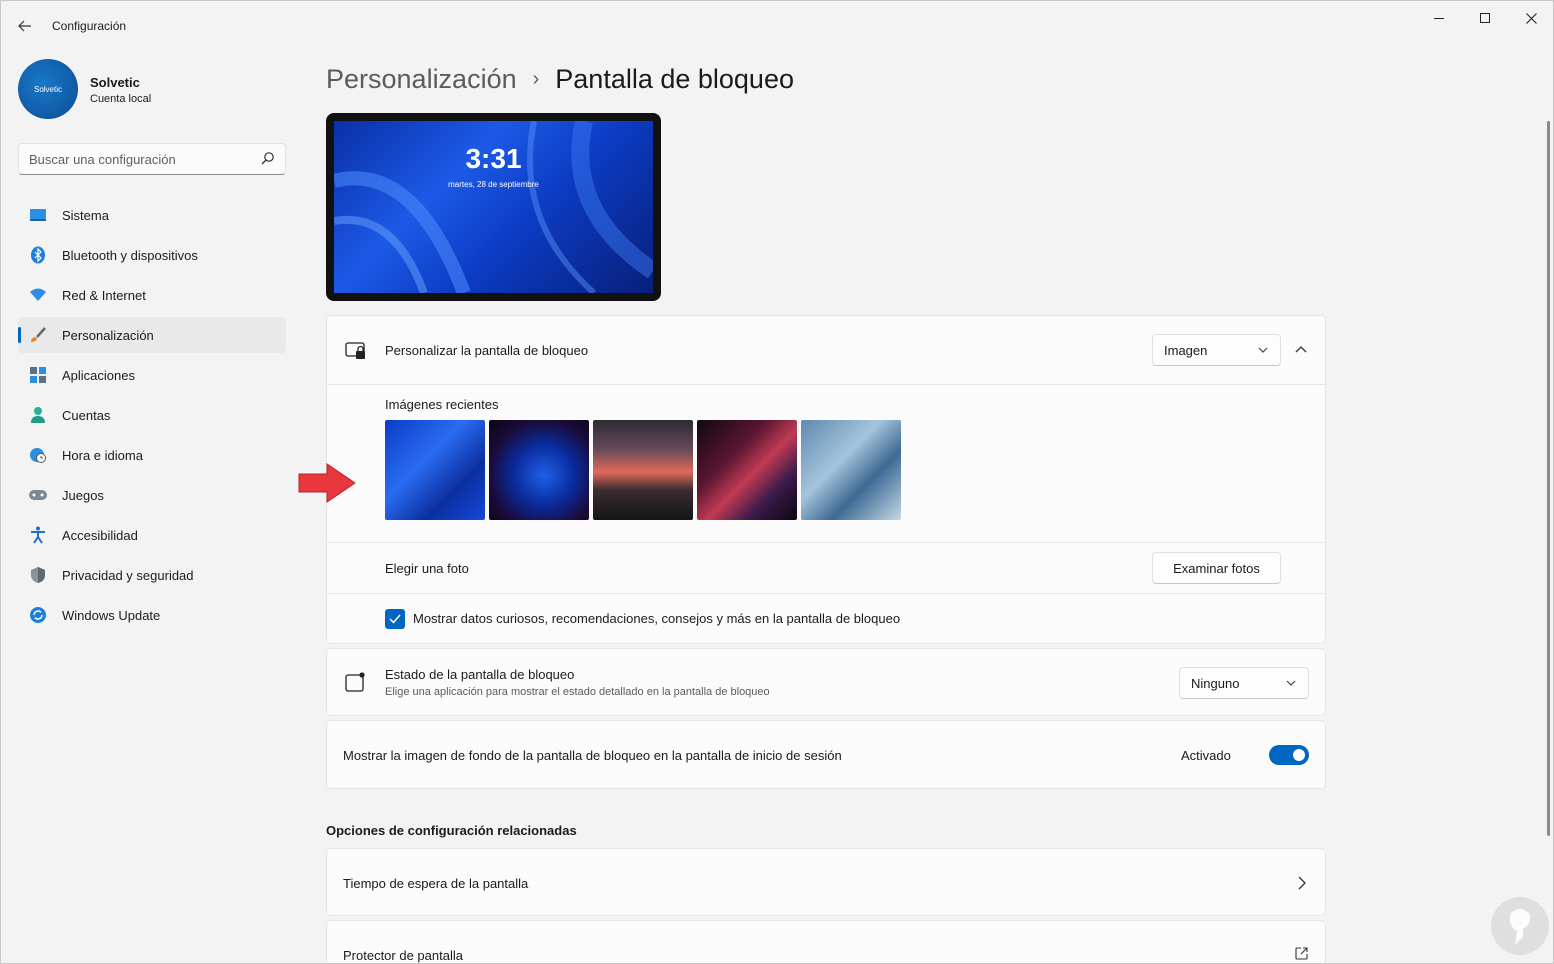 The height and width of the screenshot is (964, 1554). I want to click on sidebar-item-hora: Hora e idioma, so click(152, 455).